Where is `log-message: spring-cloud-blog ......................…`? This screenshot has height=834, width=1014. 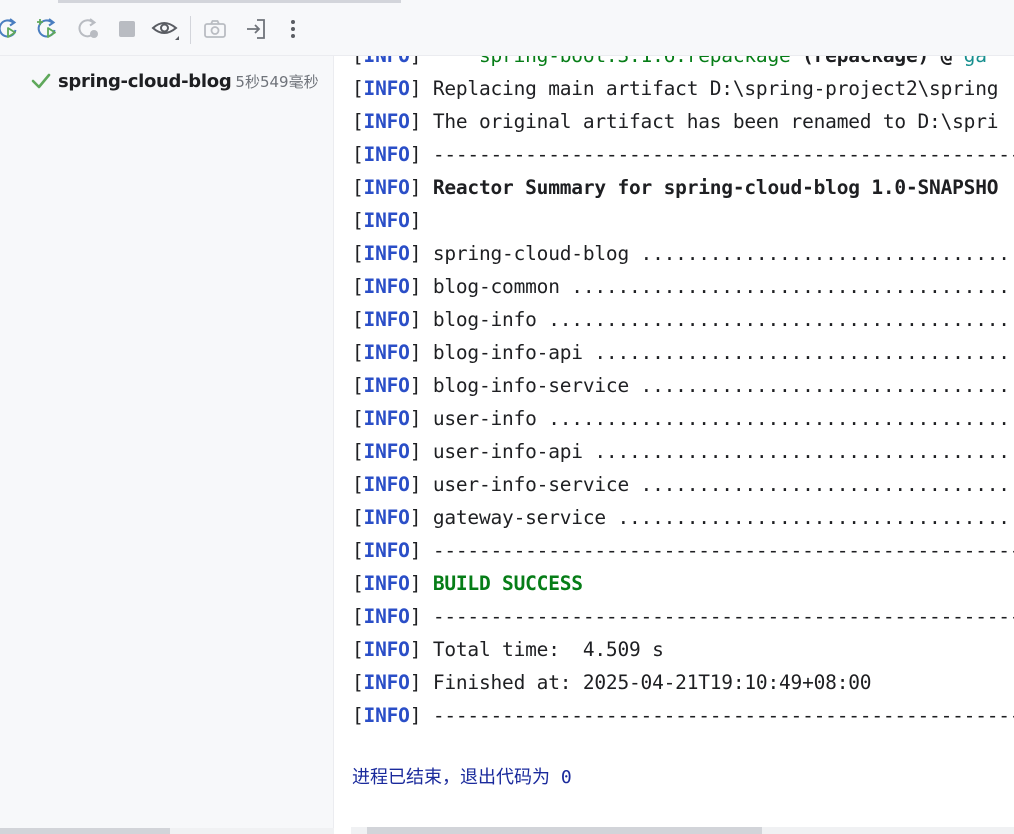 log-message: spring-cloud-blog ......................… is located at coordinates (723, 253).